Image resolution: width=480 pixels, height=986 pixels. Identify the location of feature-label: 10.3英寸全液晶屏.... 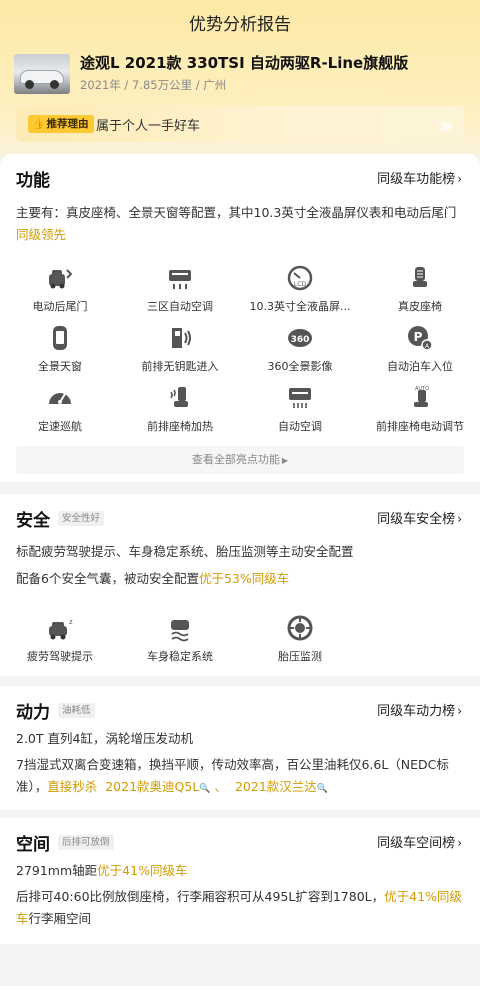
(300, 306).